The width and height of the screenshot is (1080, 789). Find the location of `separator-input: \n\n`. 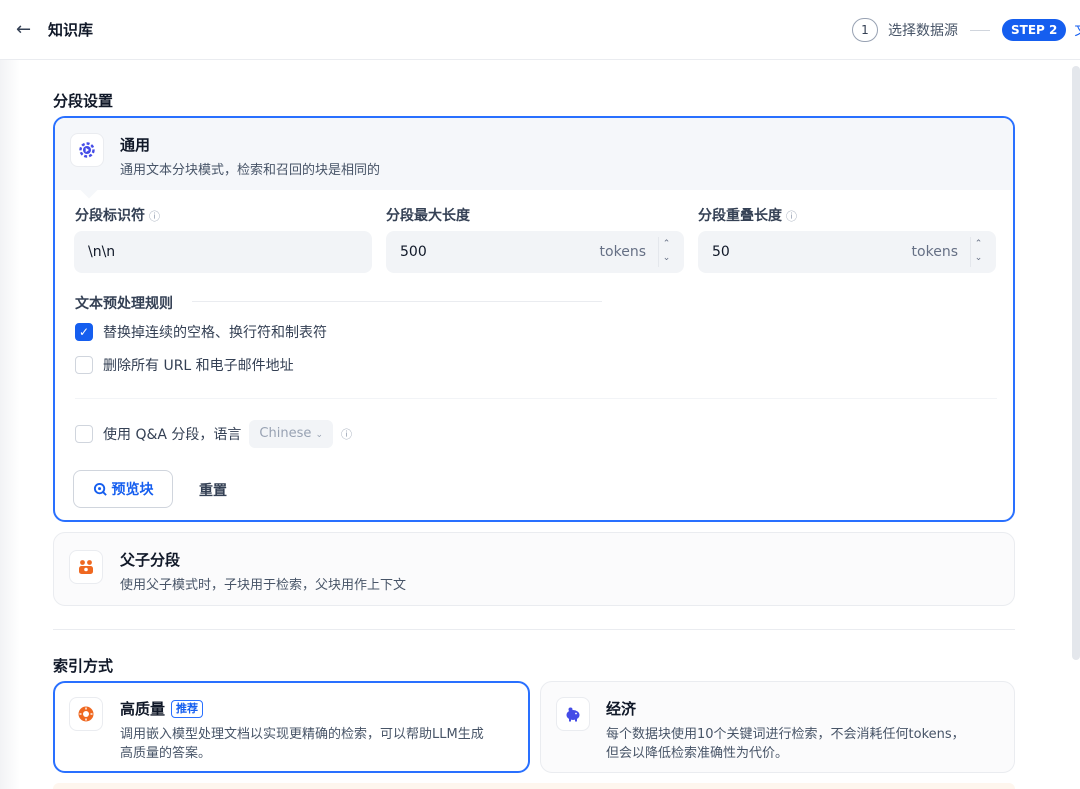

separator-input: \n\n is located at coordinates (223, 252).